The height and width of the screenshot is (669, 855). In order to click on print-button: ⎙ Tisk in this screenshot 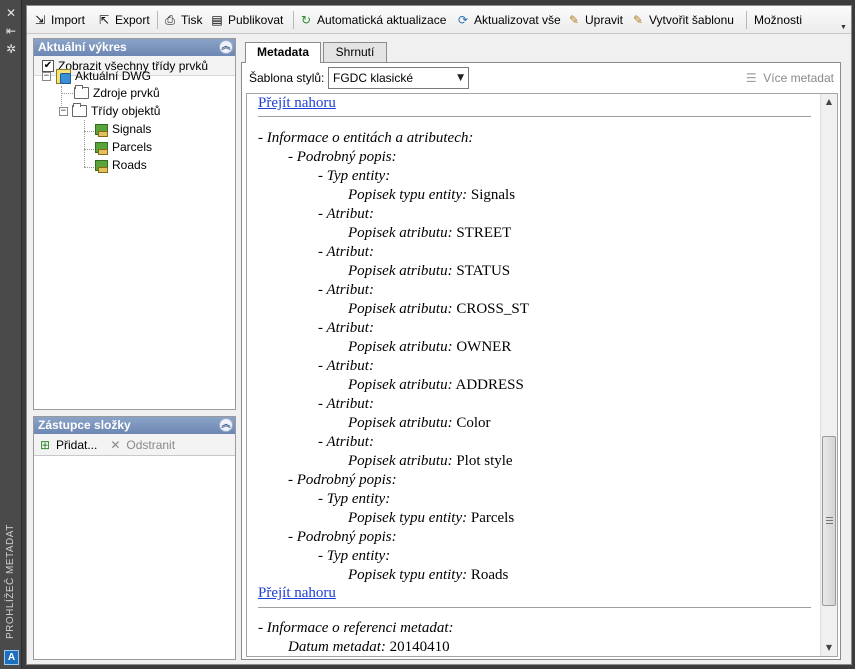, I will do `click(182, 20)`.